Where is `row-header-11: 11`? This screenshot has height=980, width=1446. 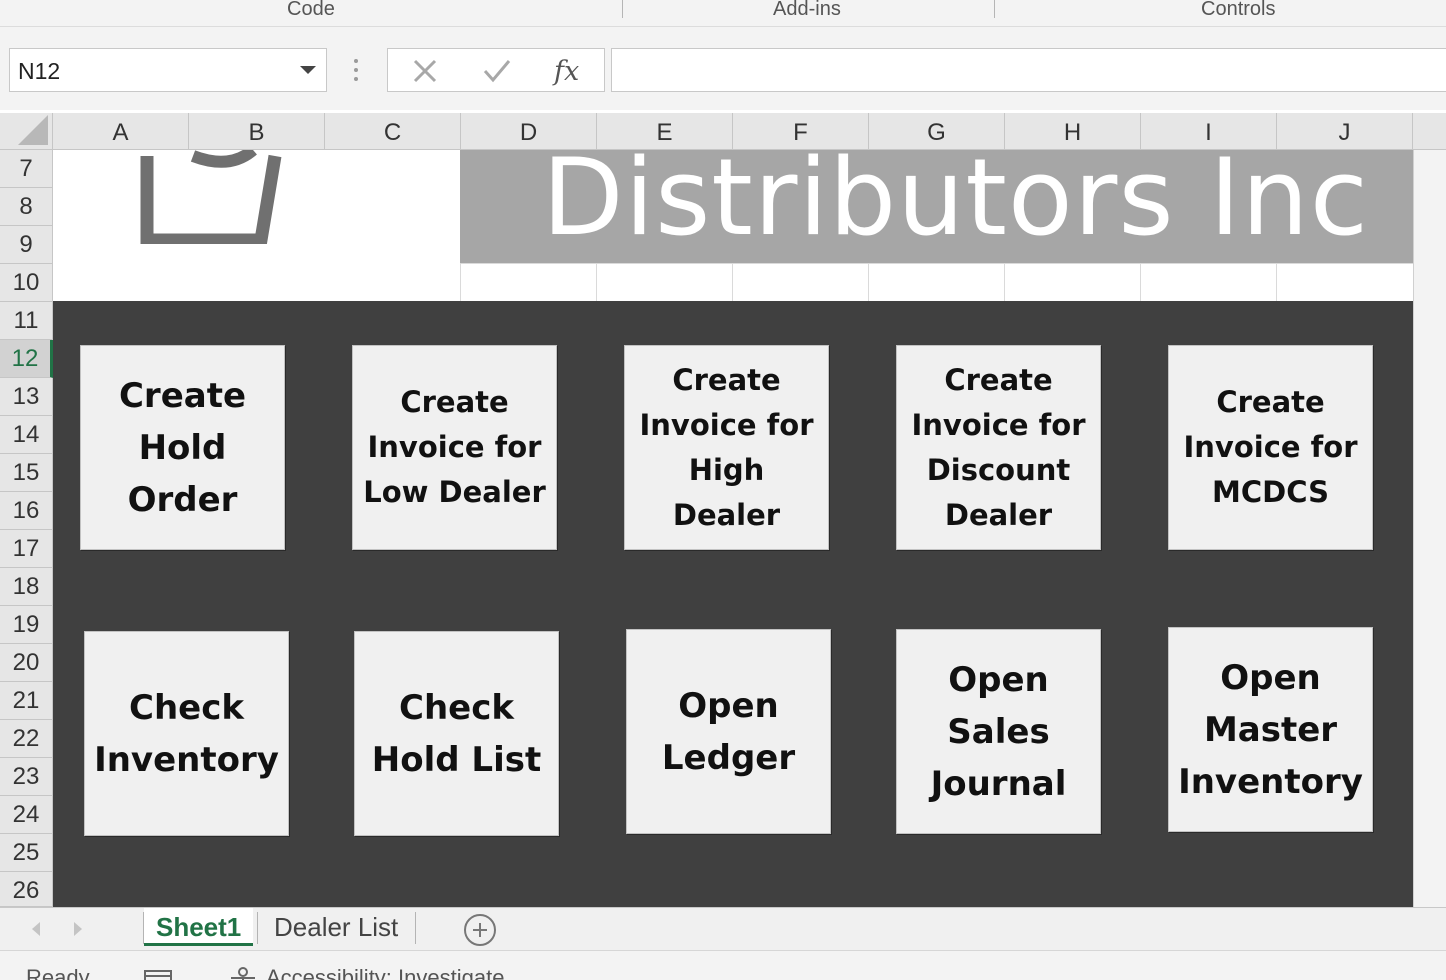 row-header-11: 11 is located at coordinates (26, 321).